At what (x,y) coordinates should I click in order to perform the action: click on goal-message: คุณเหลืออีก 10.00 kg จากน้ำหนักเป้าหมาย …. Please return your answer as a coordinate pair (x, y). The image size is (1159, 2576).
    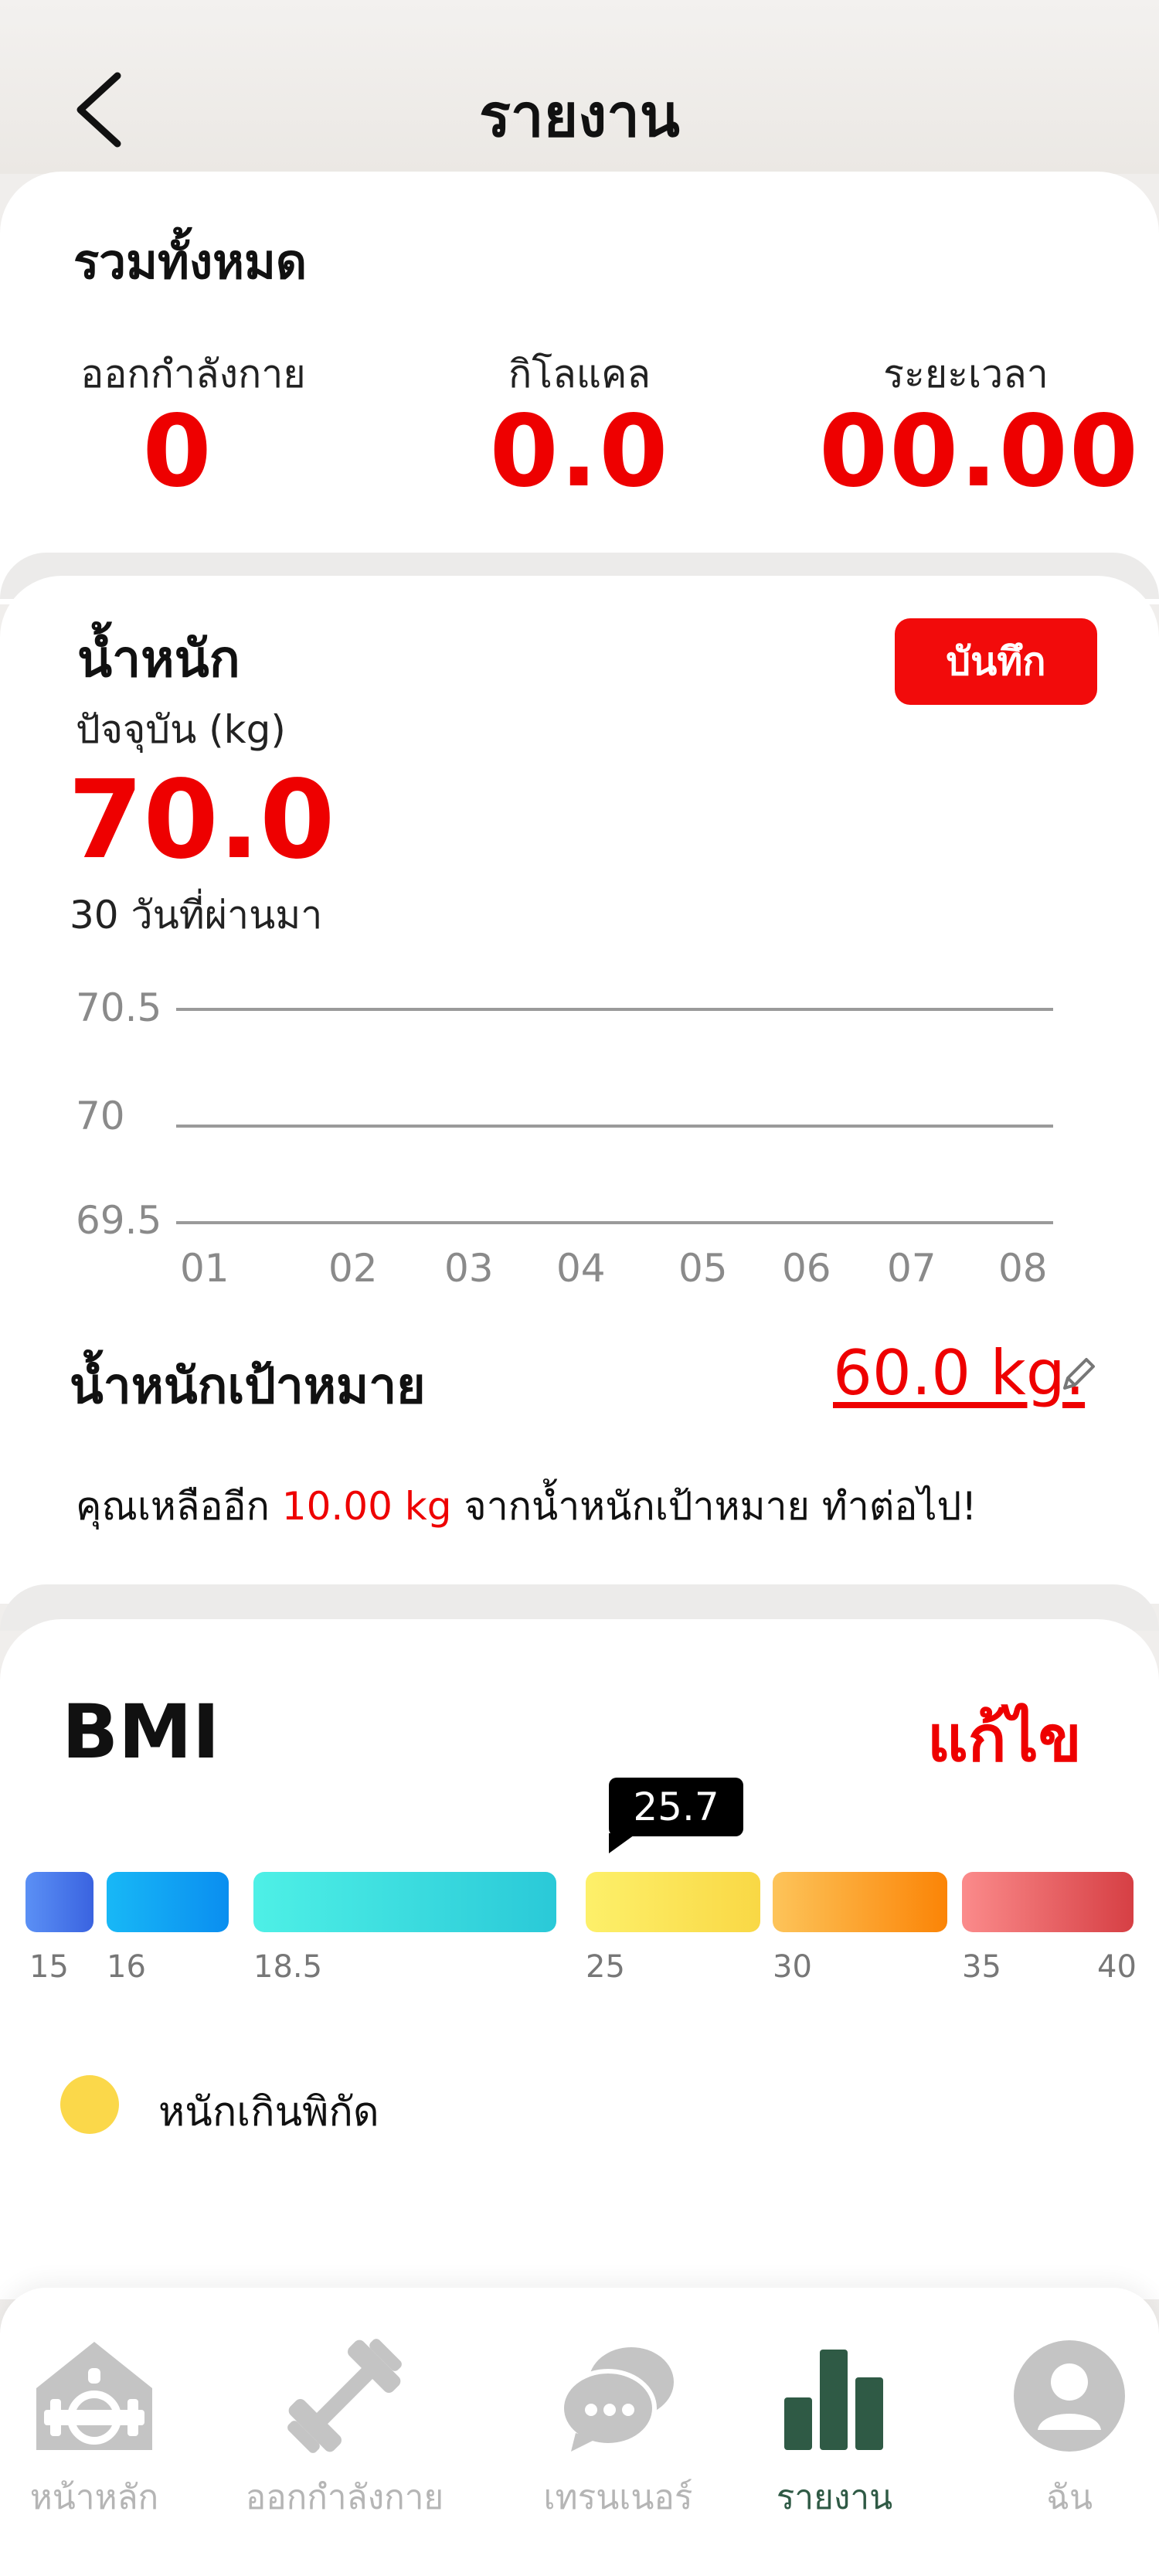
    Looking at the image, I should click on (526, 1506).